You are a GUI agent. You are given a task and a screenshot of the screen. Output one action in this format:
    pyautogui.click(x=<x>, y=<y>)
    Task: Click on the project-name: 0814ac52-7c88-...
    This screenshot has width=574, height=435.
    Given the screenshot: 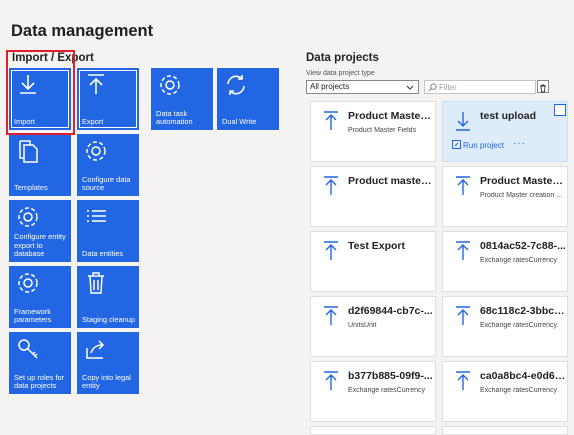 What is the action you would take?
    pyautogui.click(x=523, y=246)
    